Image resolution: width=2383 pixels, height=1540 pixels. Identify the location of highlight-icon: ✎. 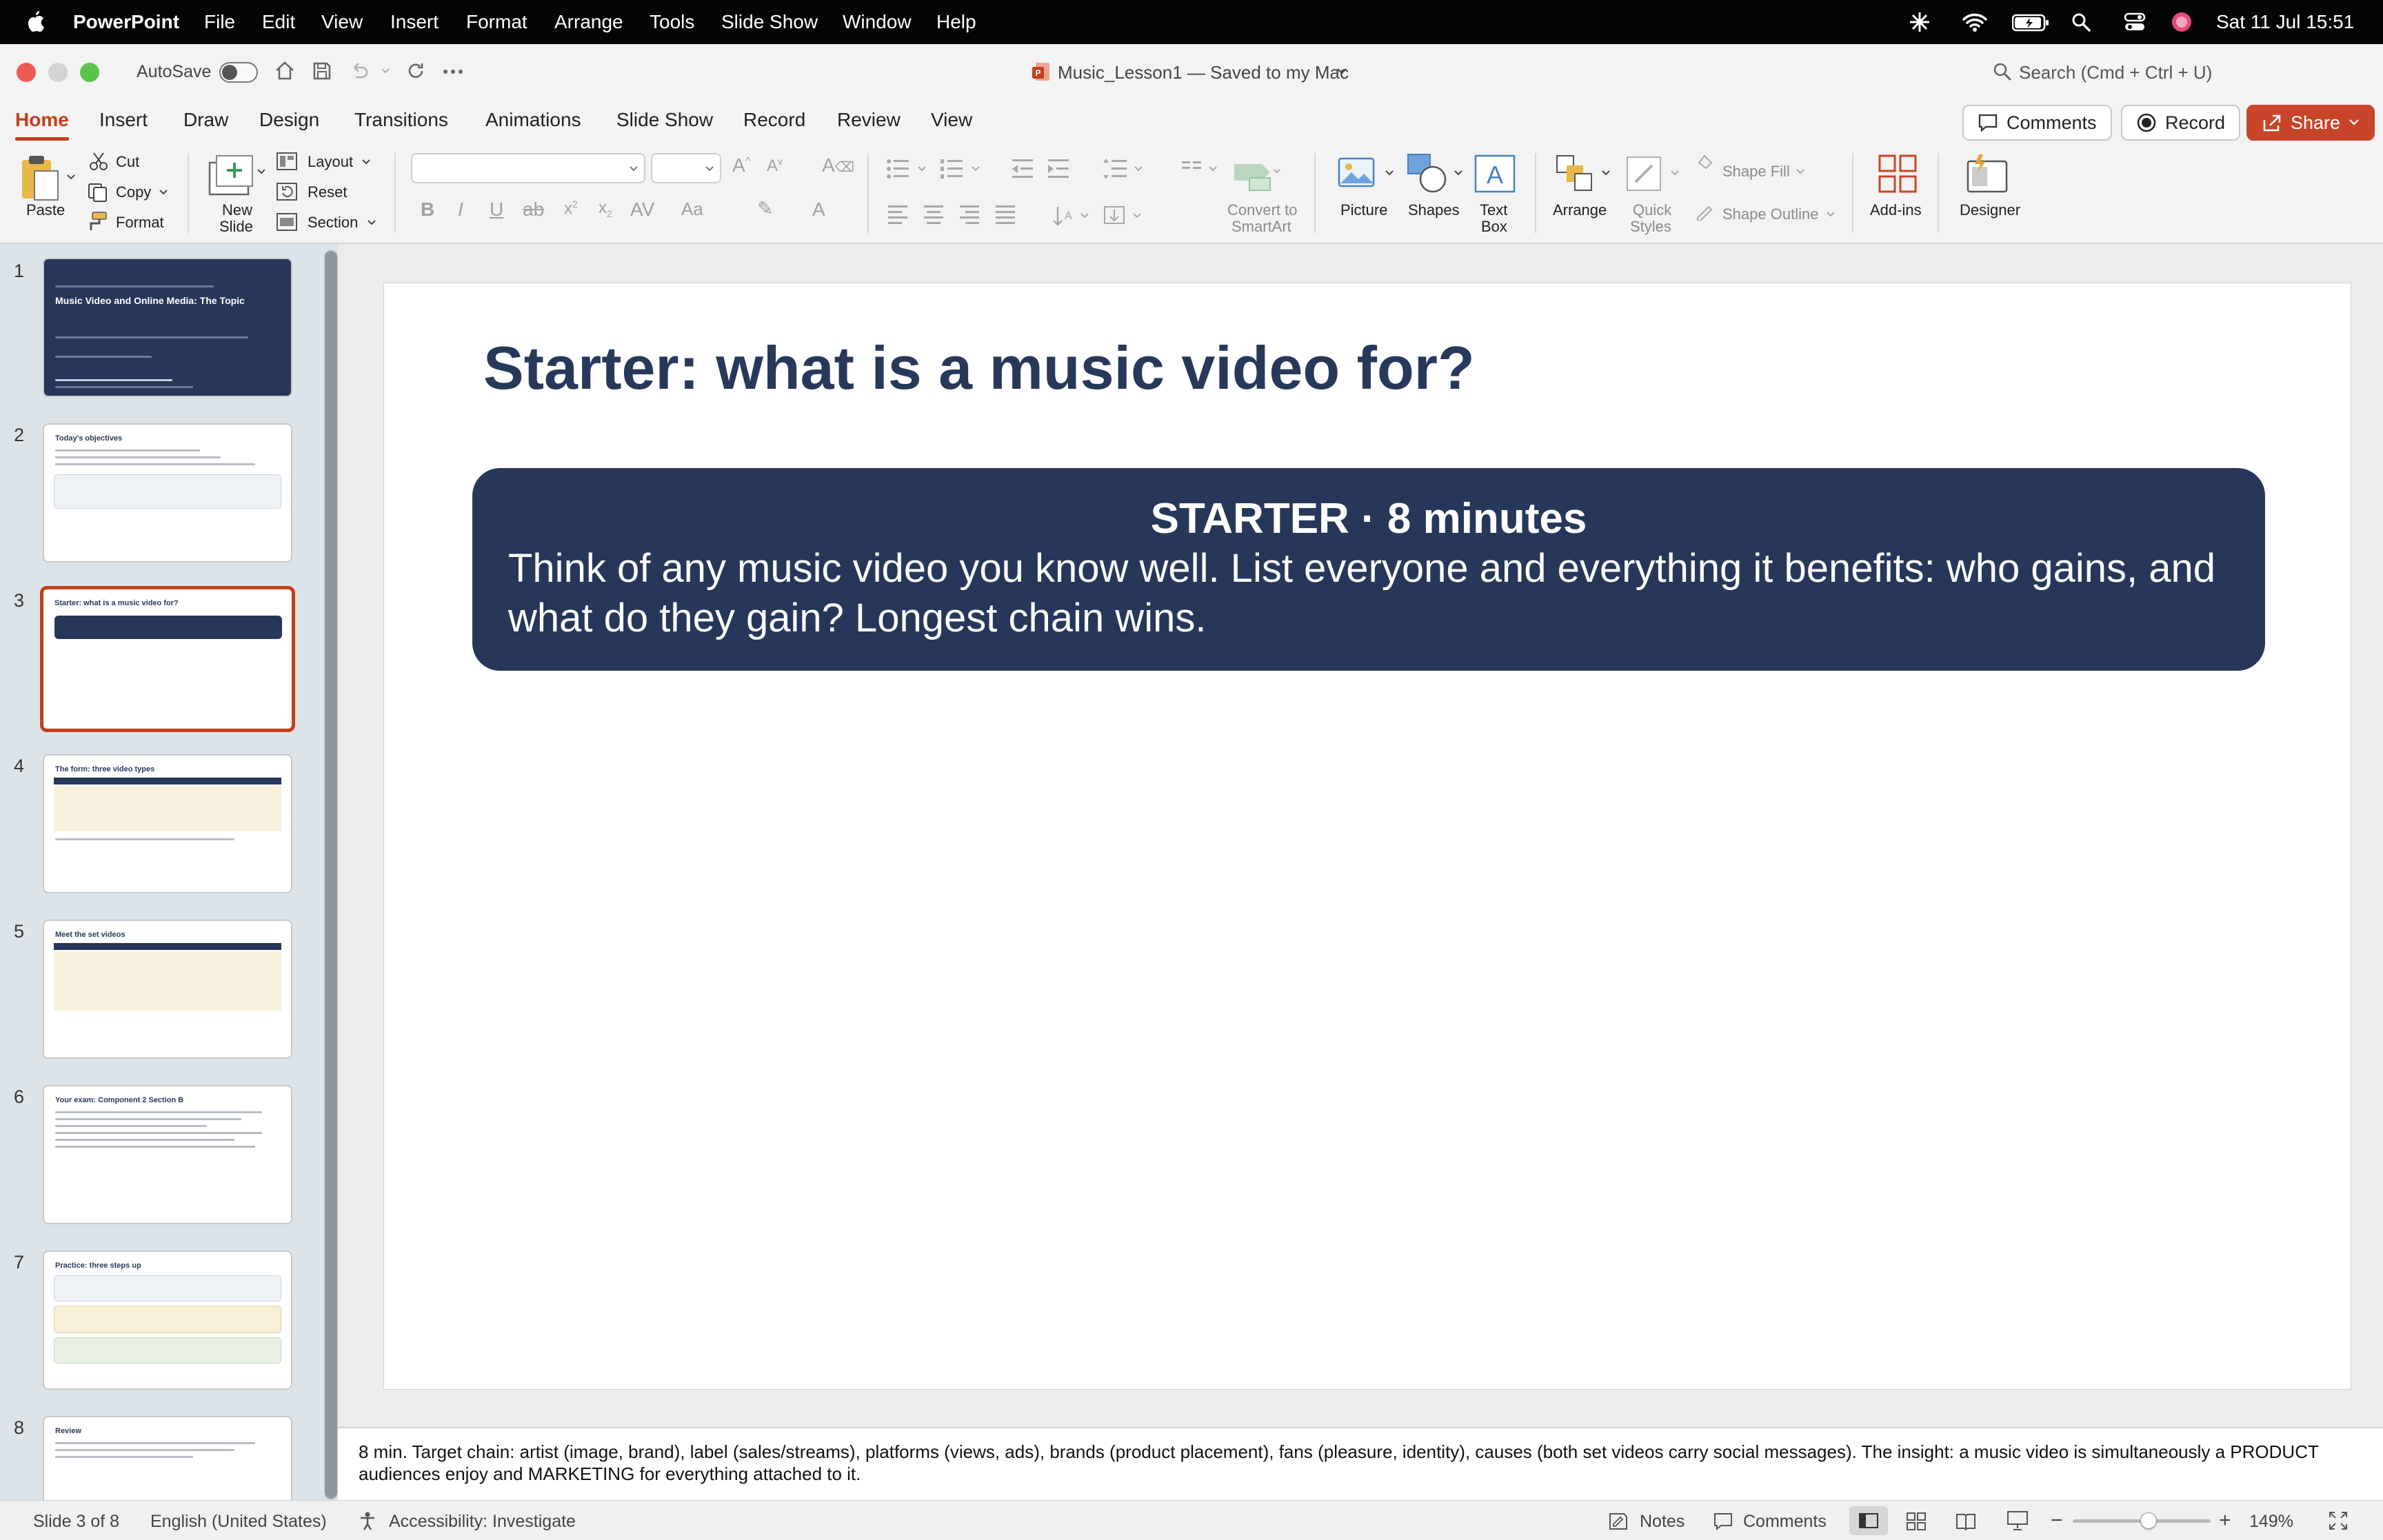
(765, 209).